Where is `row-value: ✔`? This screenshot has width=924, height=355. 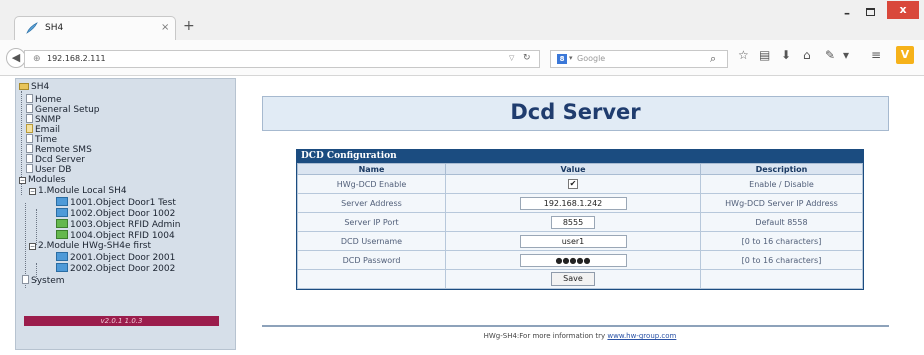
row-value: ✔ is located at coordinates (573, 184).